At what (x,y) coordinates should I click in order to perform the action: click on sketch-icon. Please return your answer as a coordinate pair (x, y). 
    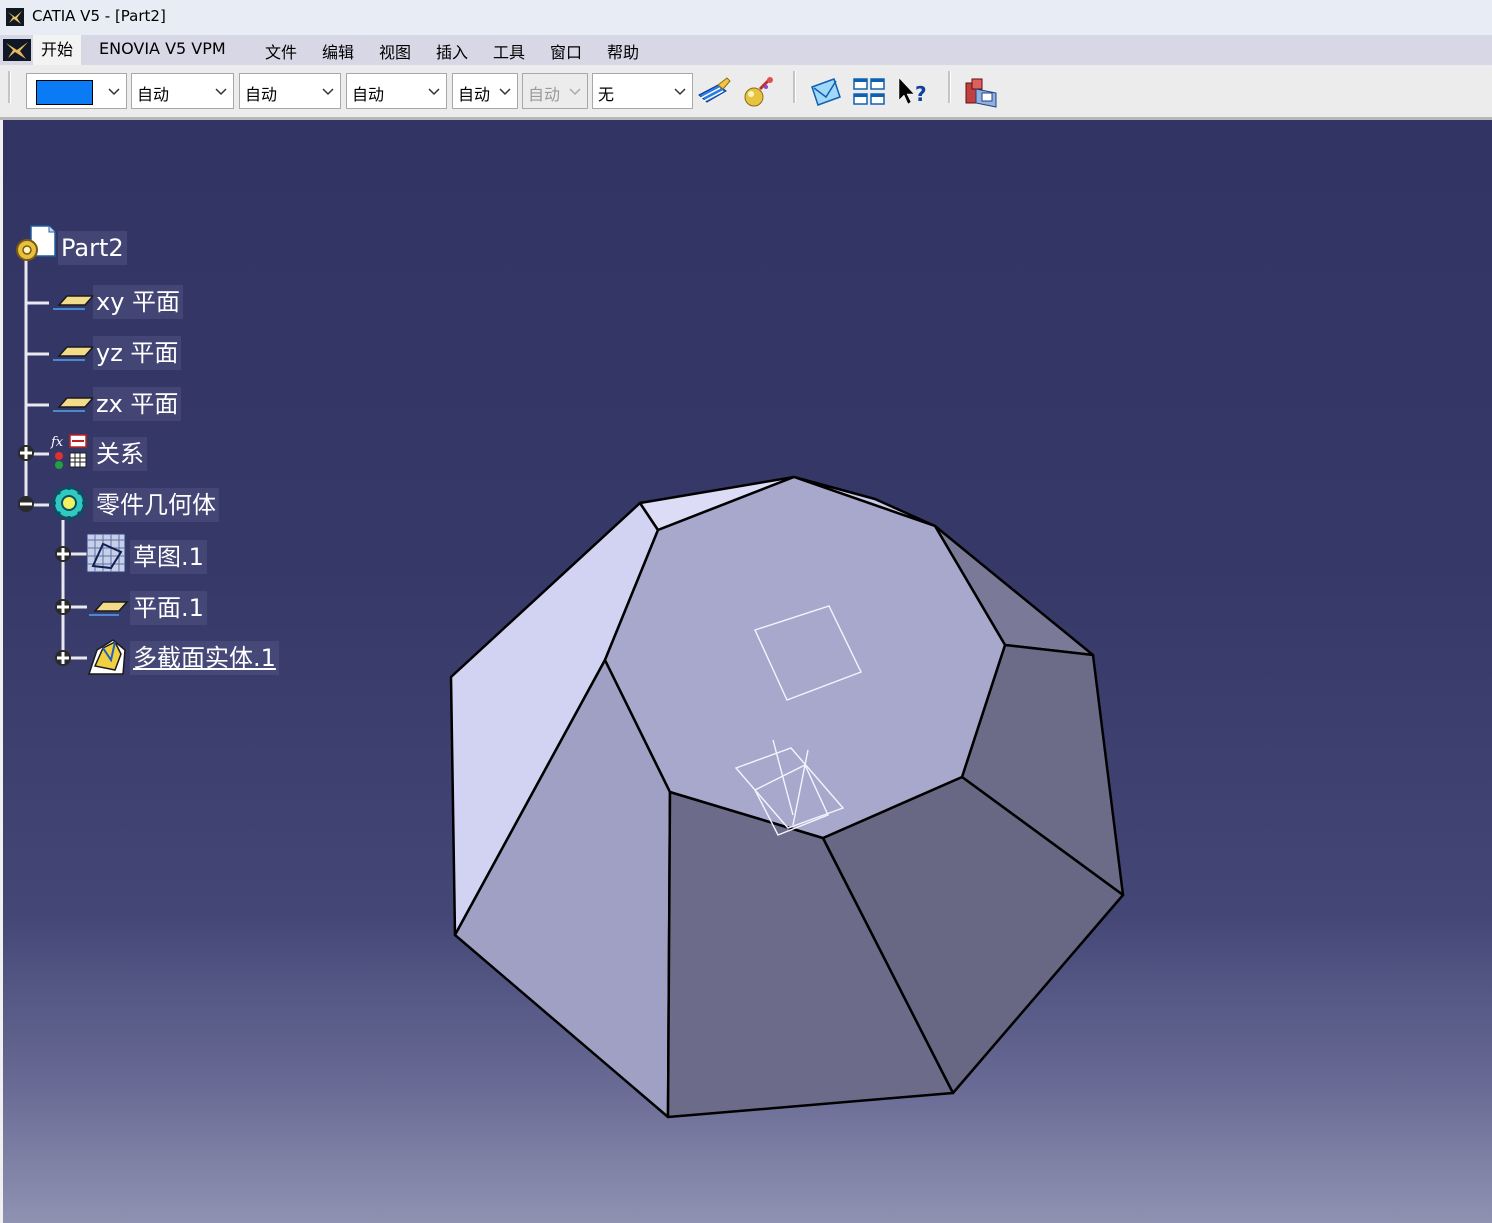
    Looking at the image, I should click on (106, 553).